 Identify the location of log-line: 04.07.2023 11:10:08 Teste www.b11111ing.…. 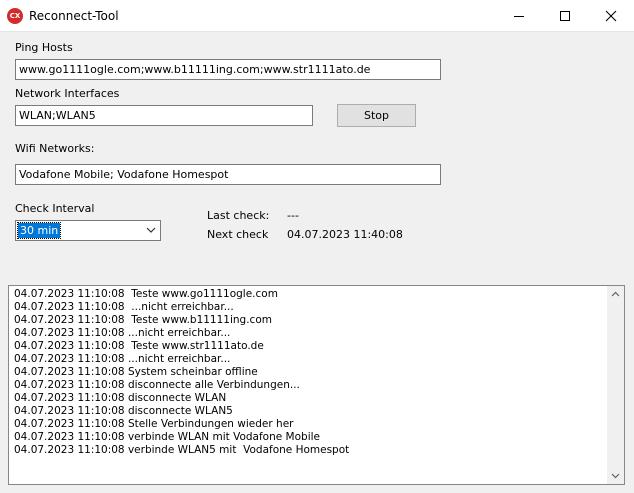
(143, 320).